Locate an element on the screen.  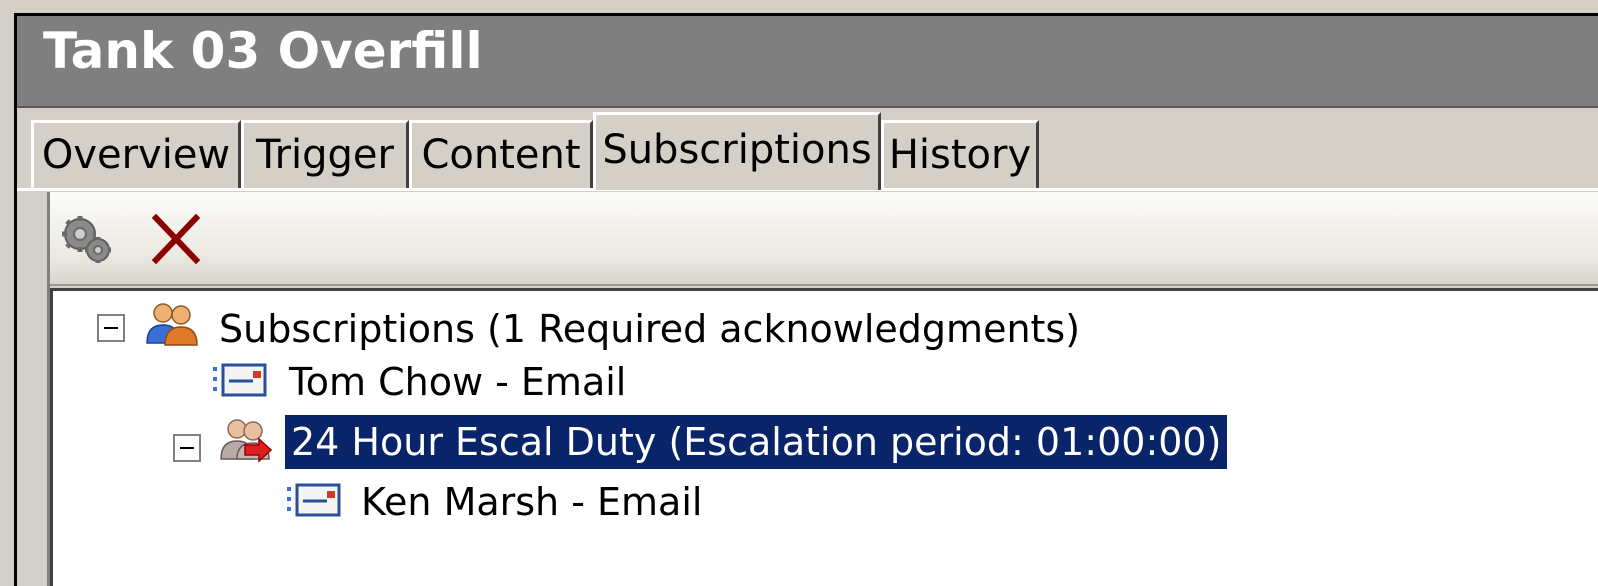
tree-node-label: Tom Chow - Email is located at coordinates (458, 382).